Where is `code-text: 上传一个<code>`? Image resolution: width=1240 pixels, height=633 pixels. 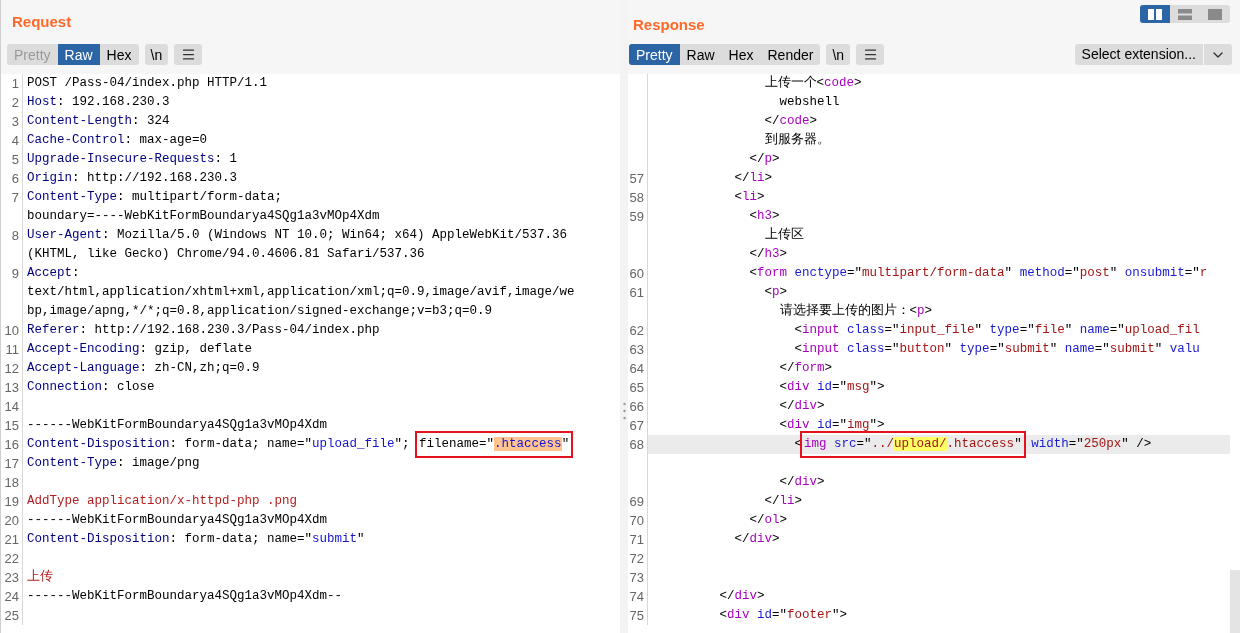
code-text: 上传一个<code> is located at coordinates (812, 83).